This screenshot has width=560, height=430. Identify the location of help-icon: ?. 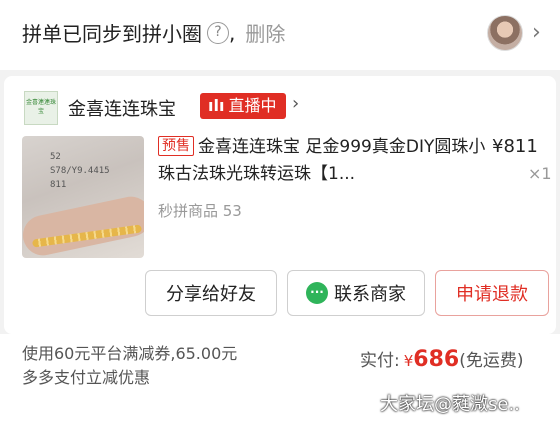
(218, 32).